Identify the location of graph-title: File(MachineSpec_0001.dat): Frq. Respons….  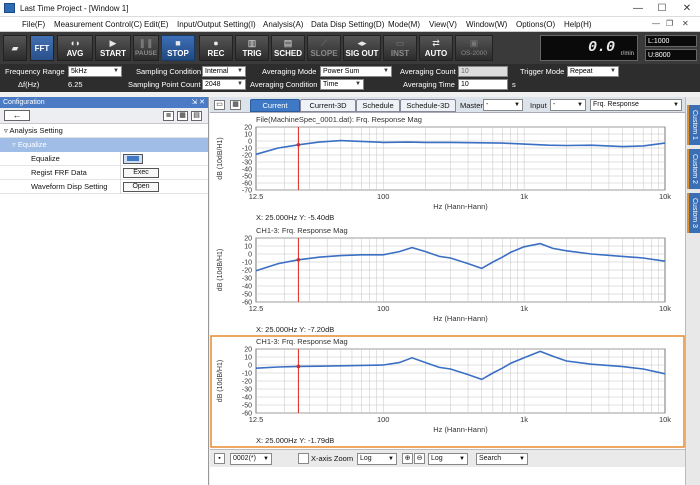
(339, 119).